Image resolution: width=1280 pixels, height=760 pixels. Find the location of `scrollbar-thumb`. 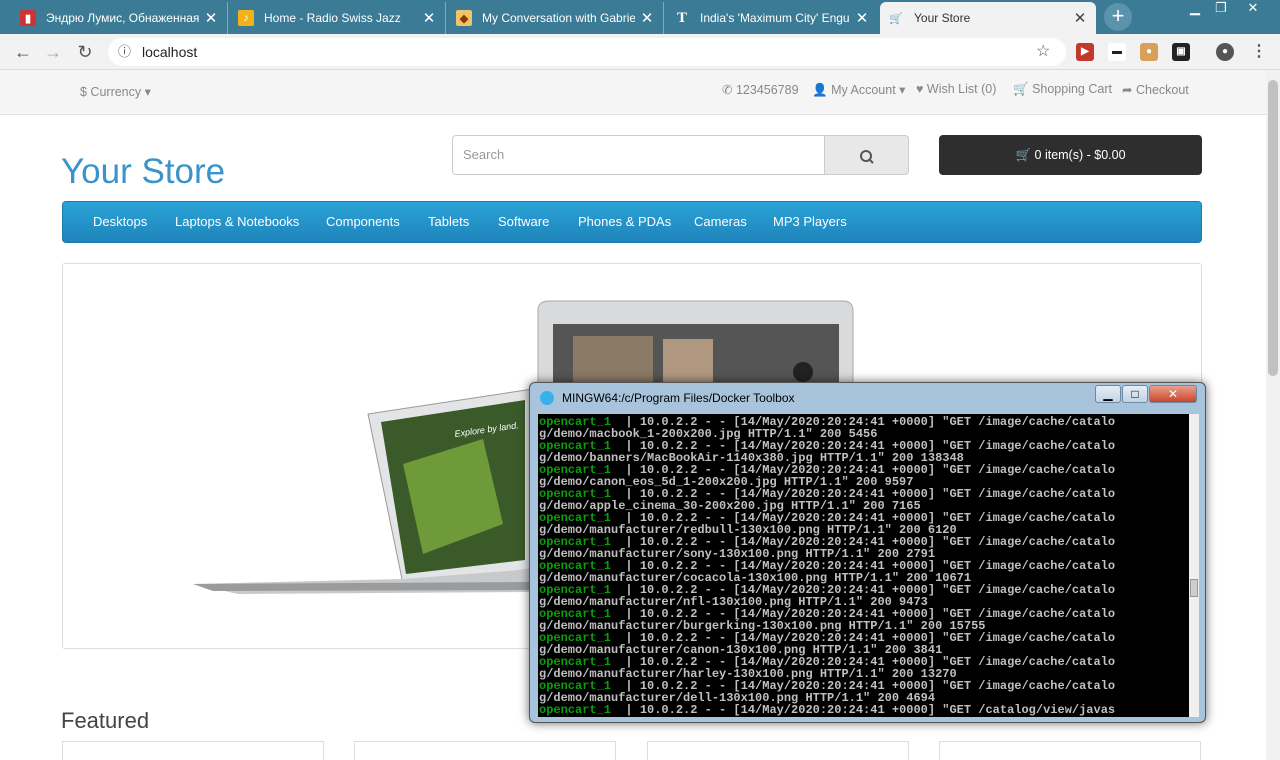

scrollbar-thumb is located at coordinates (1273, 228).